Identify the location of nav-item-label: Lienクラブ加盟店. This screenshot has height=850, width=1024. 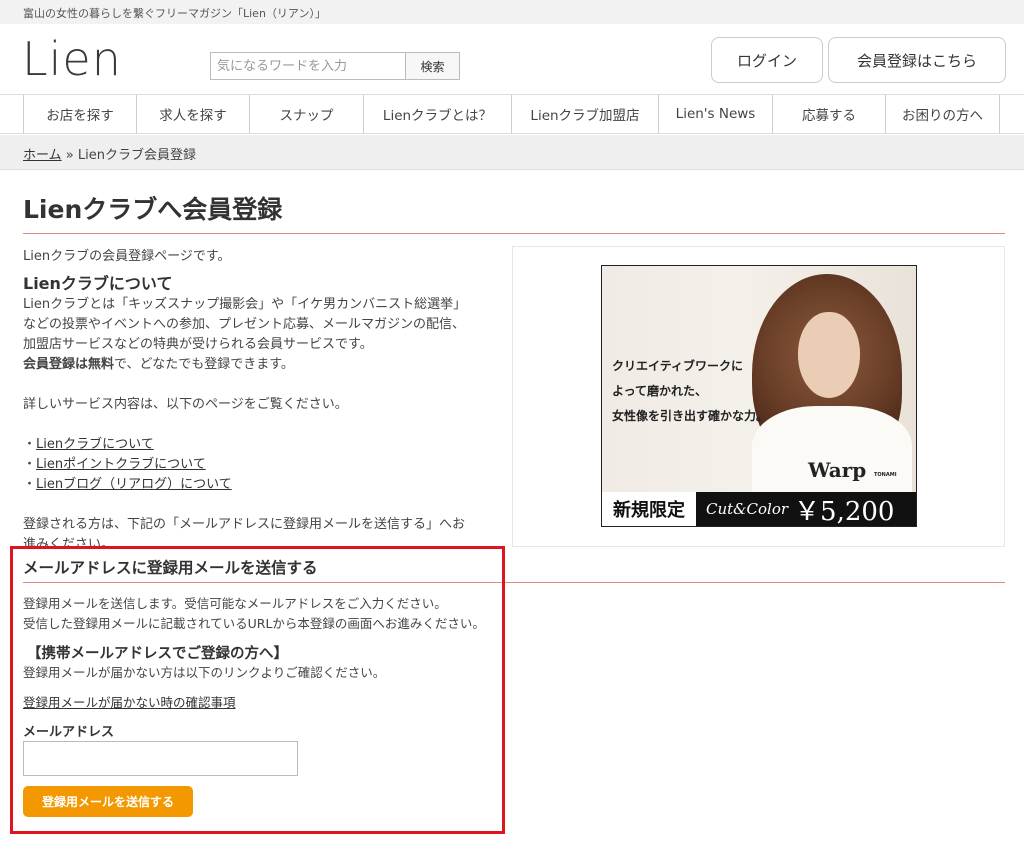
(585, 116).